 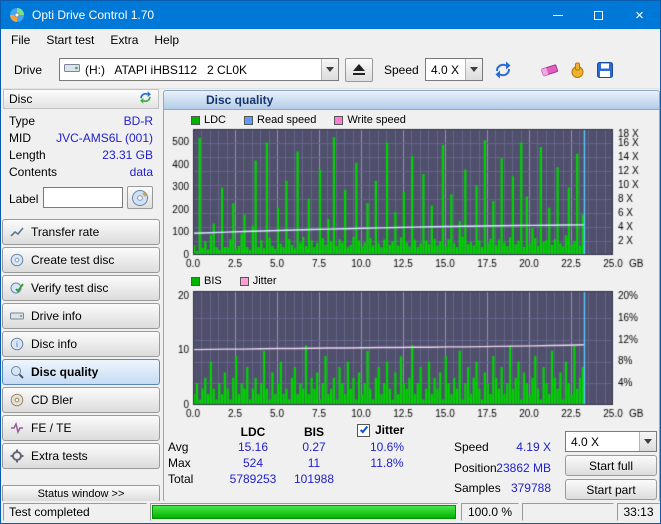 I want to click on start-full-button: Start full, so click(x=611, y=465).